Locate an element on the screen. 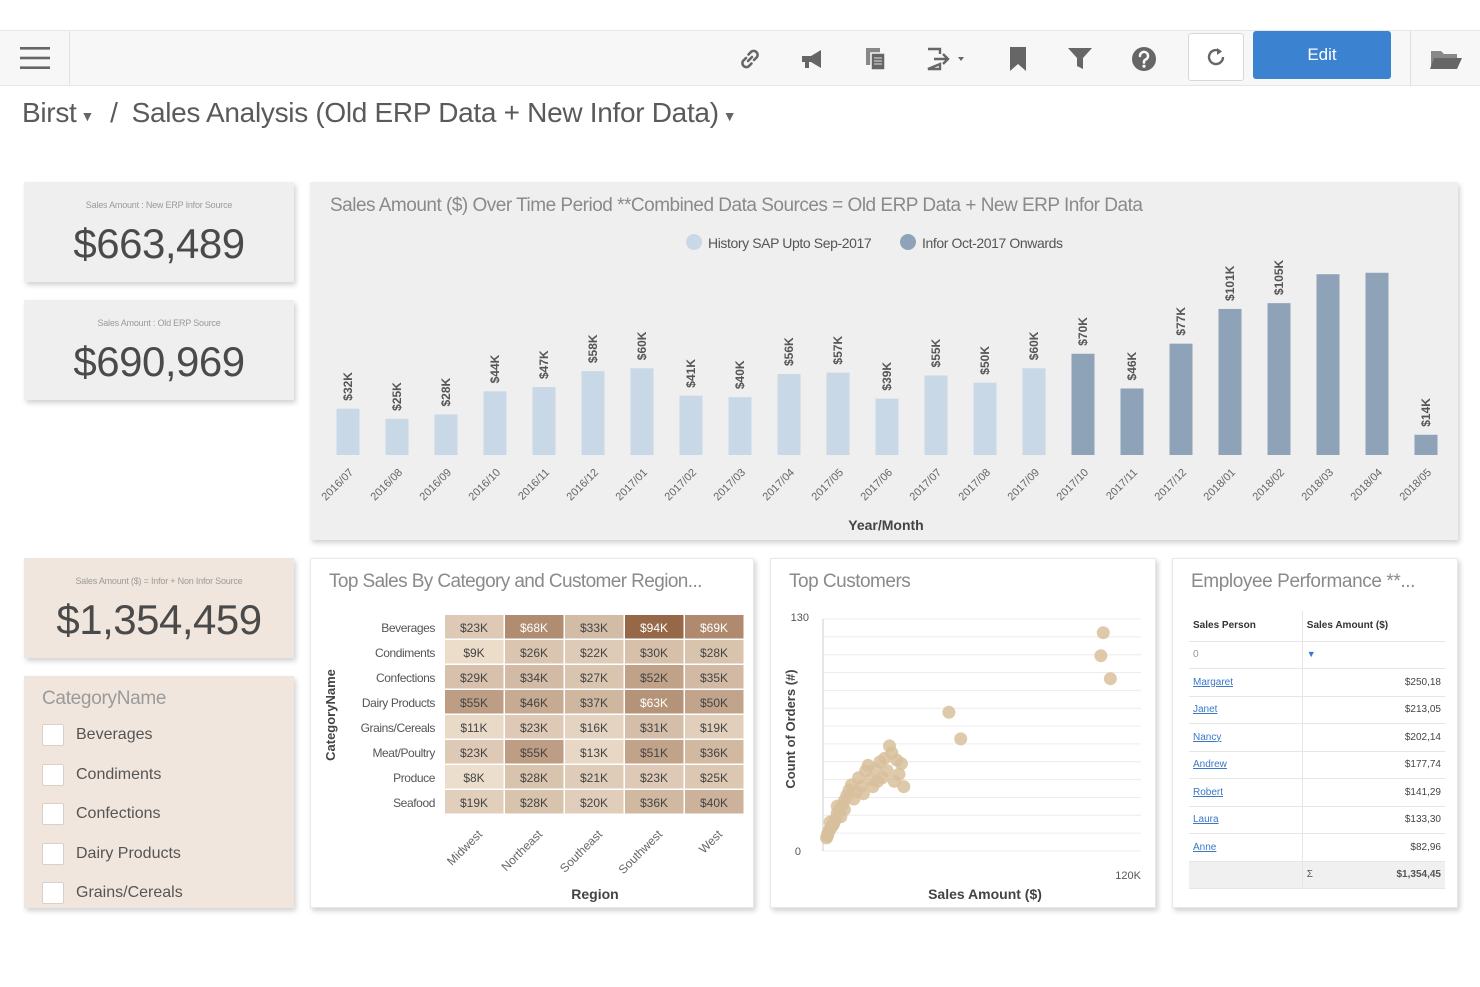 This screenshot has width=1480, height=987. bar-data-label: $56K is located at coordinates (789, 351).